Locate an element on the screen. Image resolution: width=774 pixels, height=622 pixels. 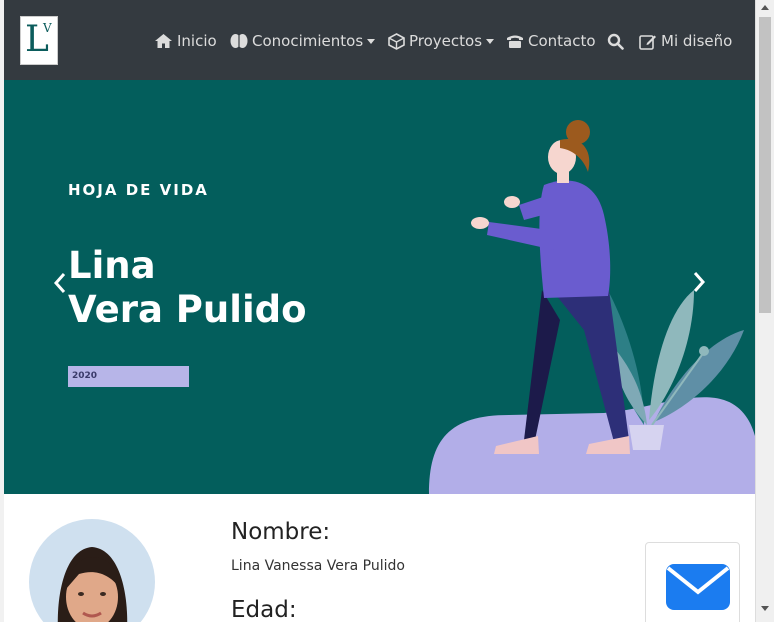
scroll-up-icon is located at coordinates (765, 7).